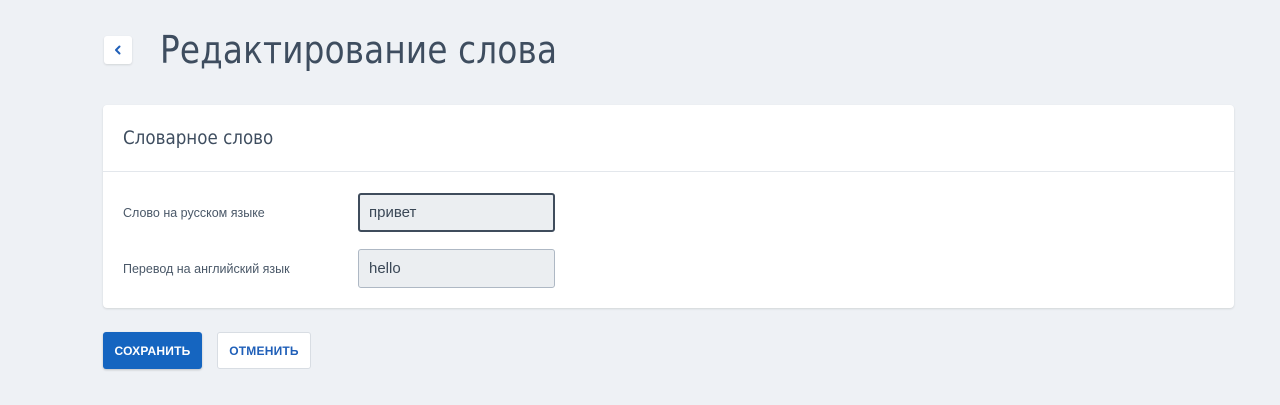  What do you see at coordinates (668, 268) in the screenshot?
I see `english-translation-row: Перевод на английский язык` at bounding box center [668, 268].